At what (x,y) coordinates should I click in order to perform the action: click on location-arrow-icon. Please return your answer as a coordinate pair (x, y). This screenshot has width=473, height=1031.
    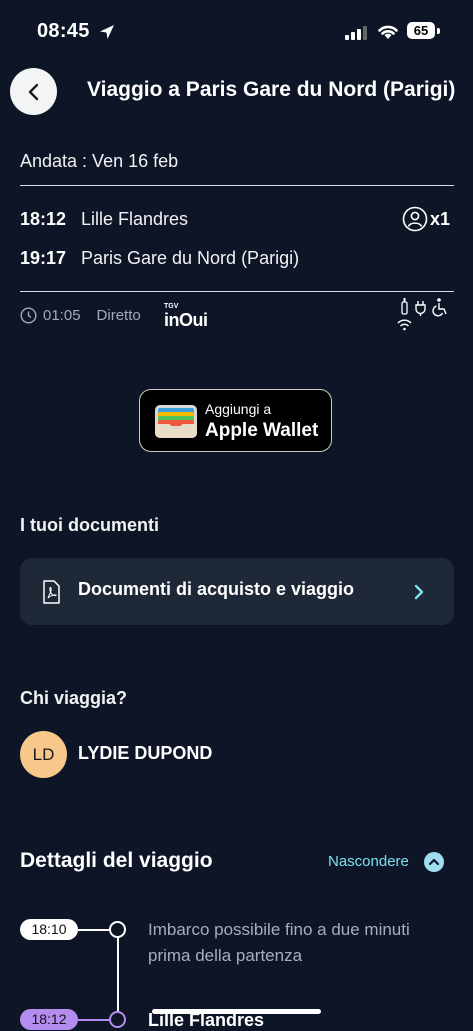
    Looking at the image, I should click on (107, 32).